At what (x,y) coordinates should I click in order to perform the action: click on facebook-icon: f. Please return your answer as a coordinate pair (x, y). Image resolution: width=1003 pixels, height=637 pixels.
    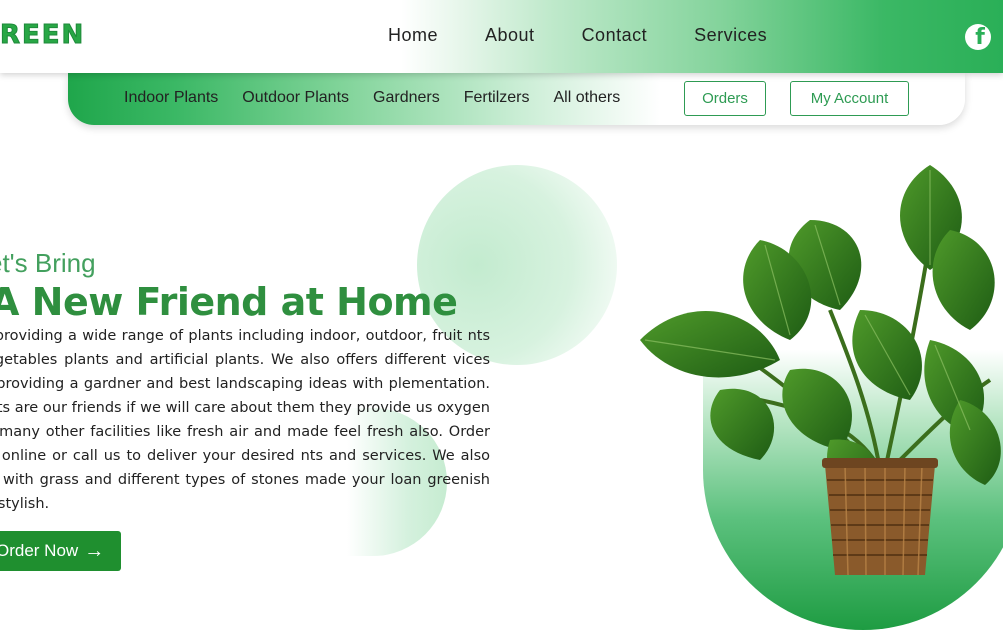
    Looking at the image, I should click on (978, 37).